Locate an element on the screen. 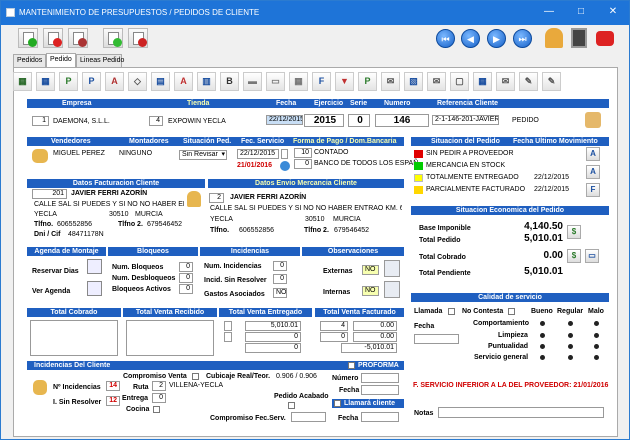 The width and height of the screenshot is (630, 440). cliente-code: 201 is located at coordinates (49, 194).